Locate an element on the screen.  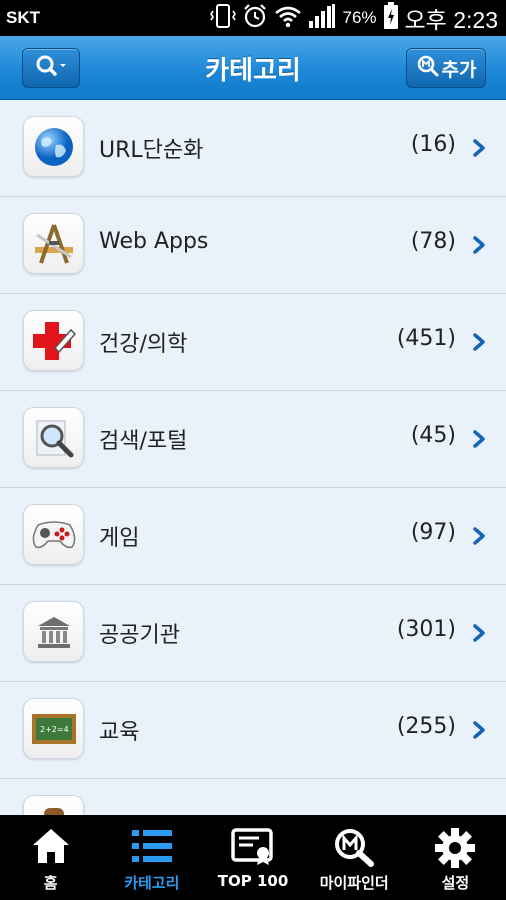
battery-percent: 76% is located at coordinates (359, 17).